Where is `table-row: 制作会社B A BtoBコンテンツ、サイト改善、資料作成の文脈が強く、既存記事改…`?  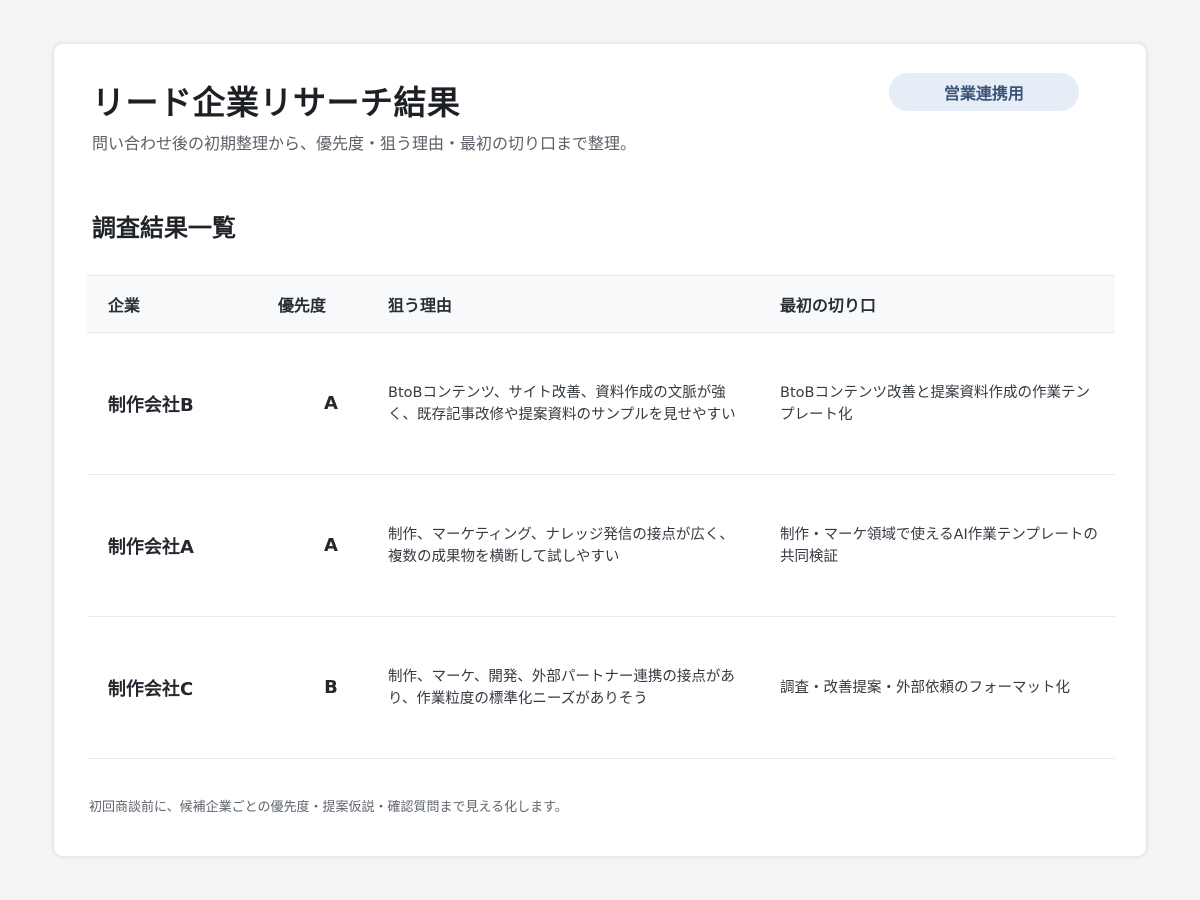
table-row: 制作会社B A BtoBコンテンツ、サイト改善、資料作成の文脈が強く、既存記事改… is located at coordinates (601, 404).